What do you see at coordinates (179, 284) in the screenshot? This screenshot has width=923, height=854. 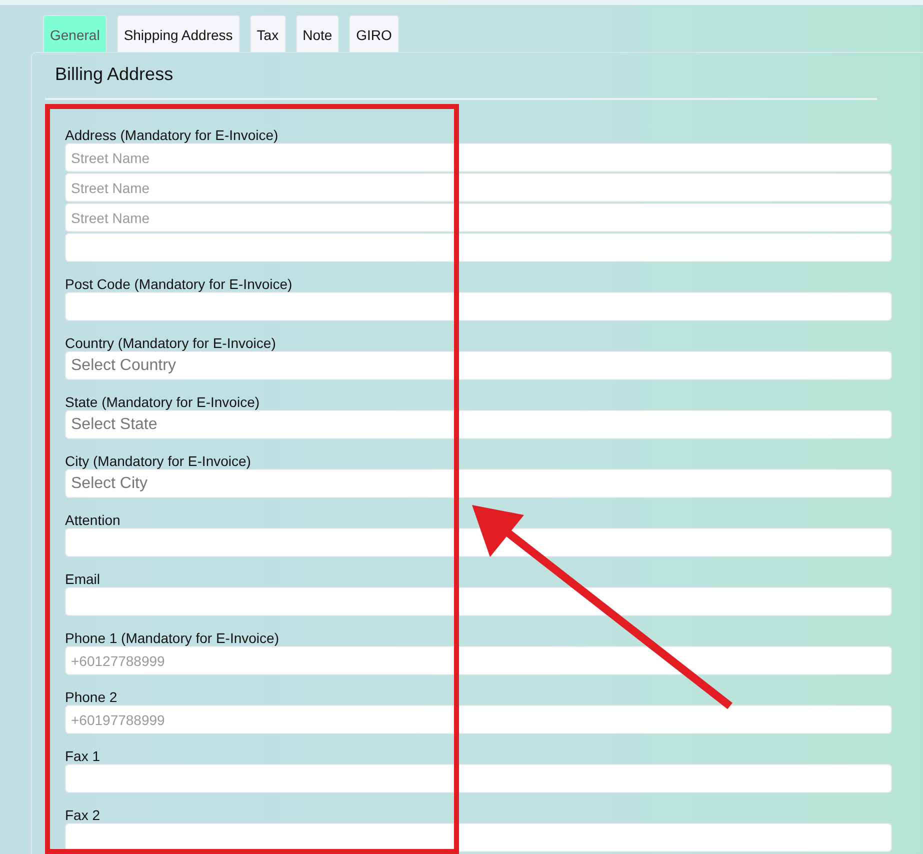 I see `field-label: Post Code (Mandatory for E-Invoice)` at bounding box center [179, 284].